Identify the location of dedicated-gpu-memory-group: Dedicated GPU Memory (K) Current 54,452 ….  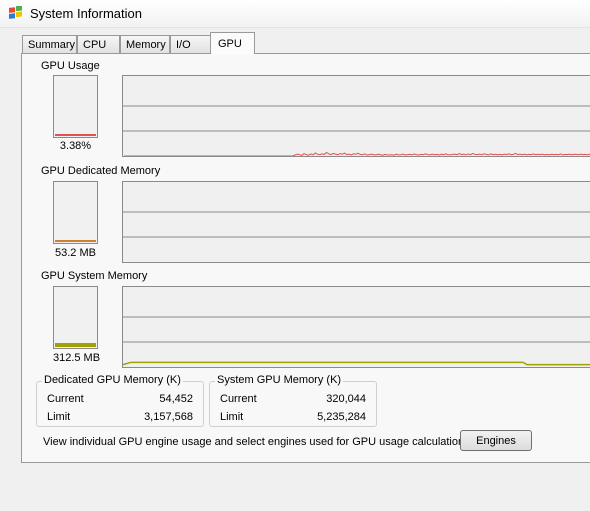
(120, 400).